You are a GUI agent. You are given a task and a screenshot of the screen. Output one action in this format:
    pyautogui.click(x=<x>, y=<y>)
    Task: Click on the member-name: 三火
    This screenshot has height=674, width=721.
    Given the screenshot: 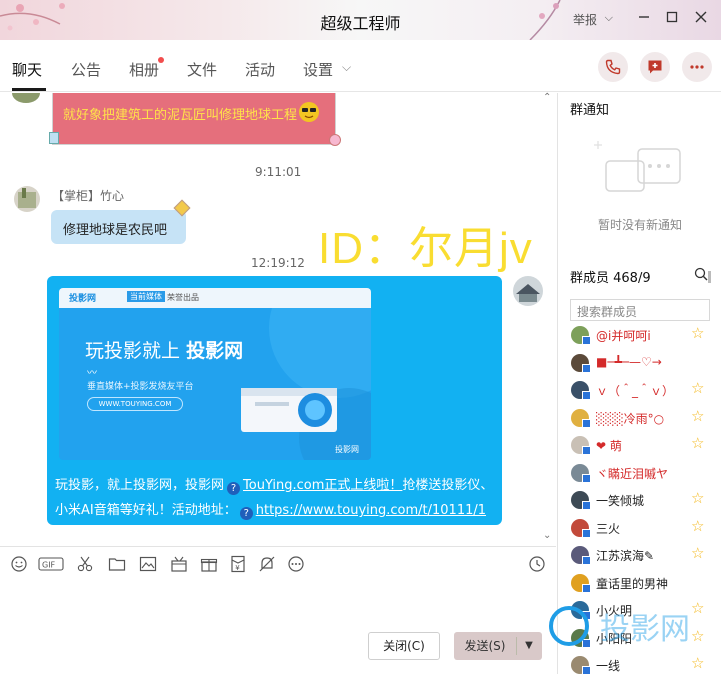 What is the action you would take?
    pyautogui.click(x=608, y=528)
    